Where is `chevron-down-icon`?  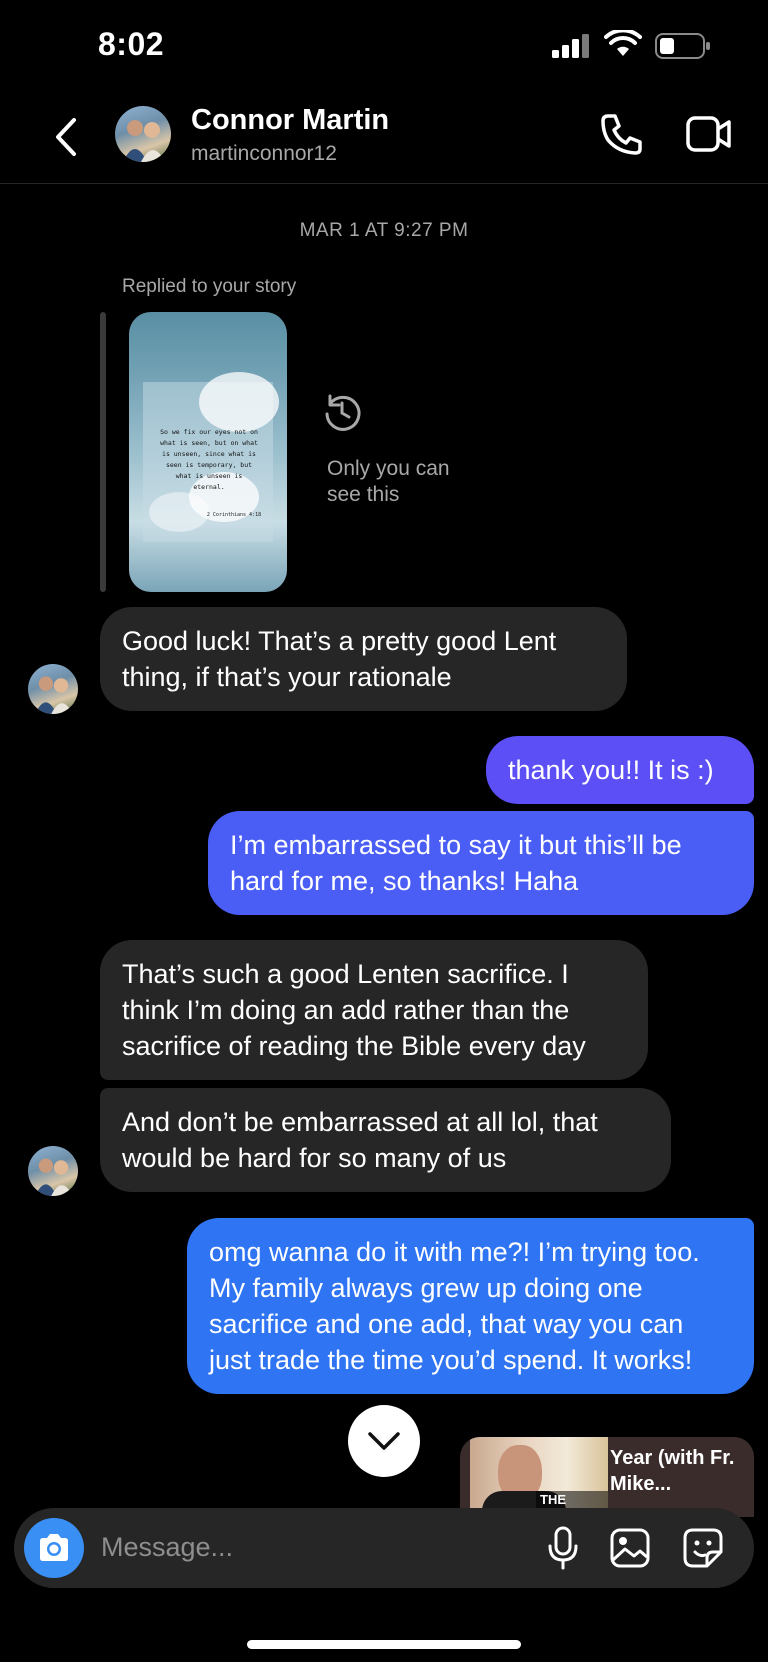
chevron-down-icon is located at coordinates (384, 1441).